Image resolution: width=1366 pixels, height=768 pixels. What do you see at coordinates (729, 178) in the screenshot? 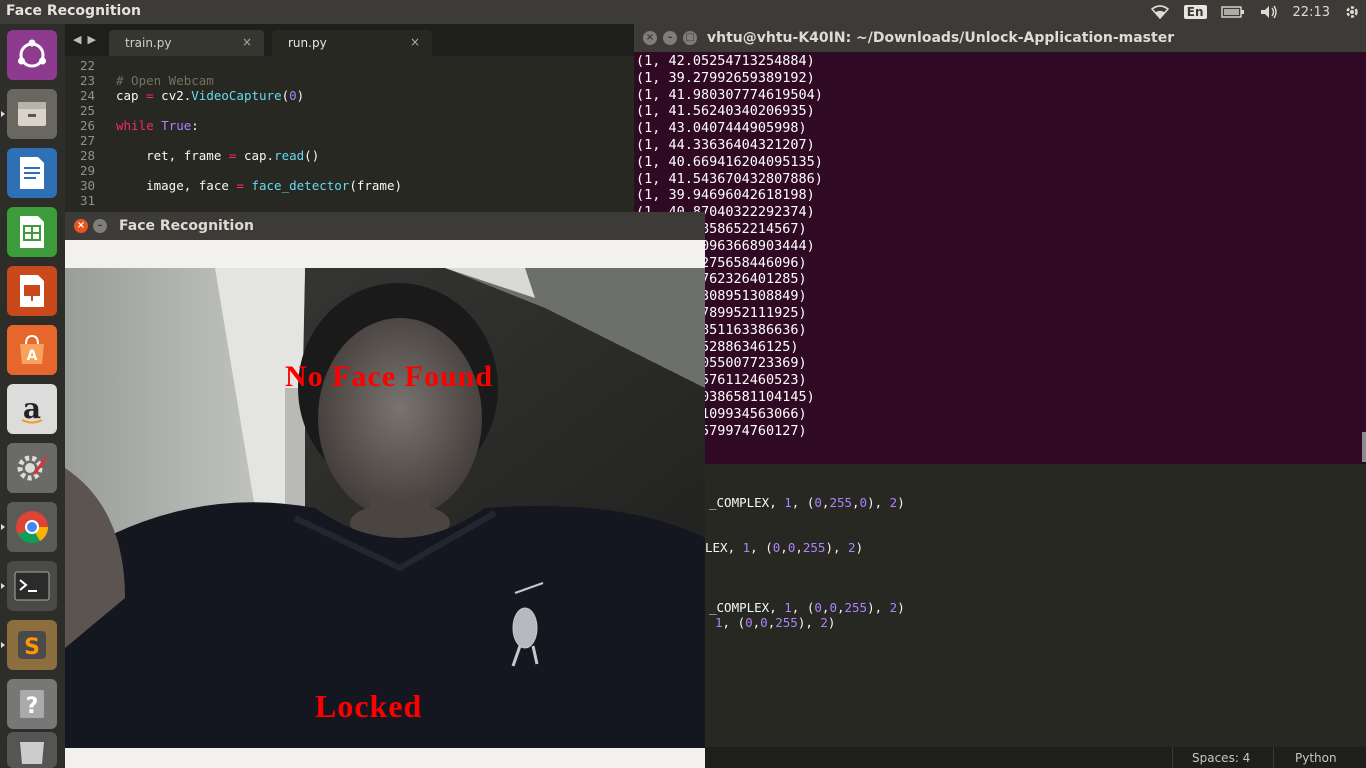
I see `terminal-line: (1, 41.543670432807886)` at bounding box center [729, 178].